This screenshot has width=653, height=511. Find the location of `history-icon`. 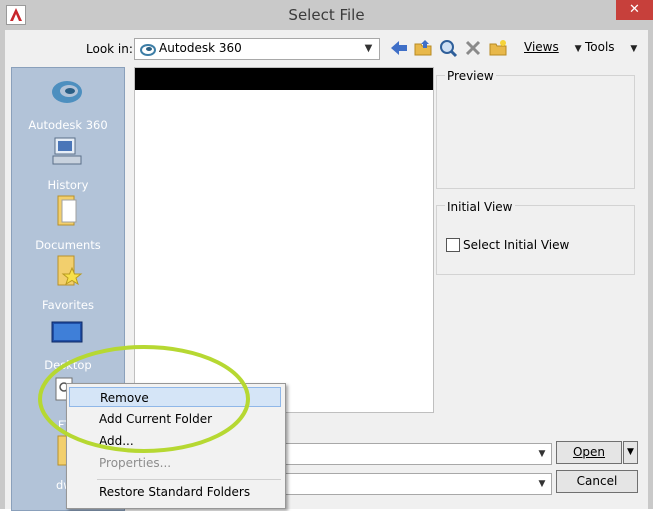

history-icon is located at coordinates (67, 151).